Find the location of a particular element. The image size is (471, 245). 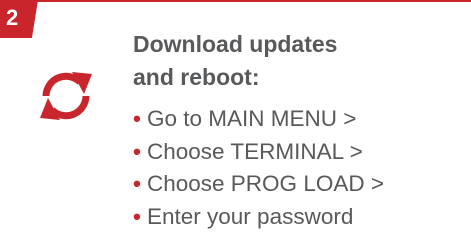

step-number-badge: 2 is located at coordinates (19, 19).